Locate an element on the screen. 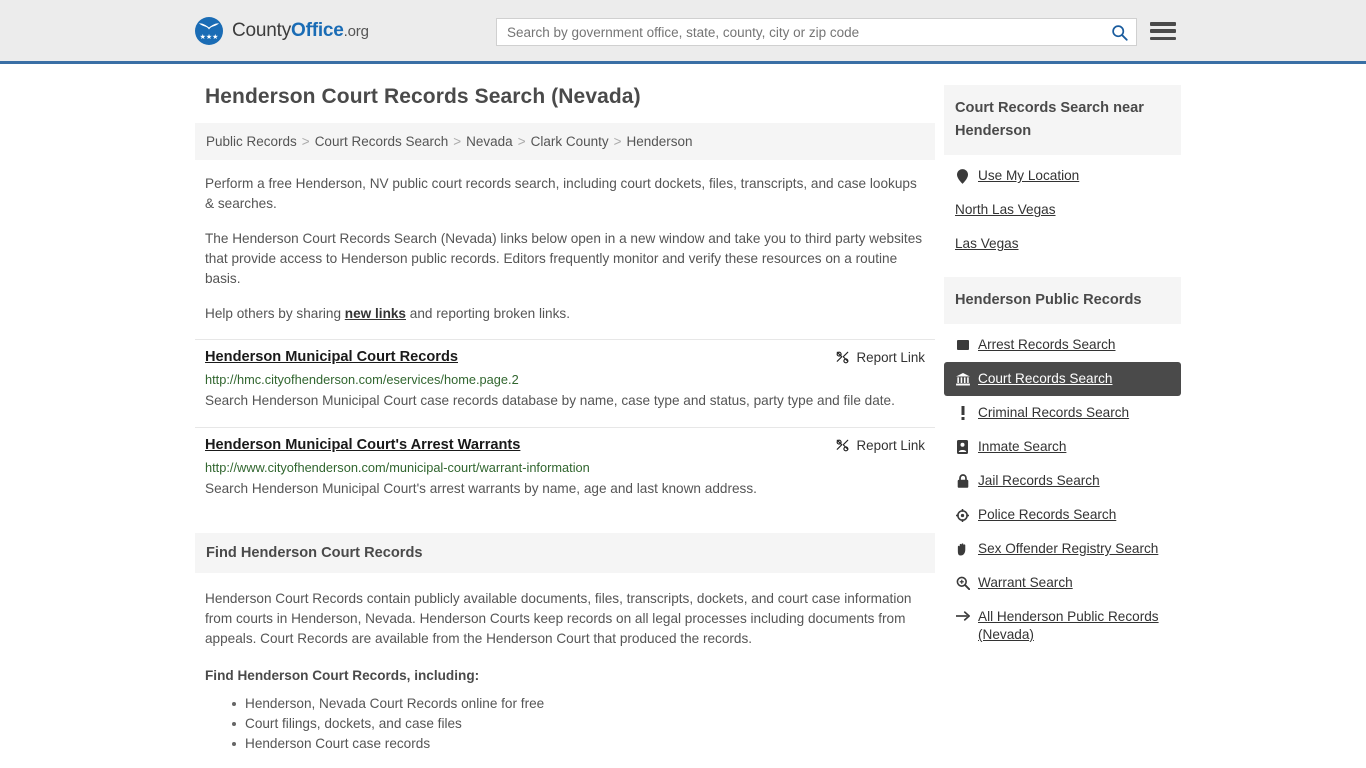  find-section-heading: Find Henderson Court Records is located at coordinates (565, 553).